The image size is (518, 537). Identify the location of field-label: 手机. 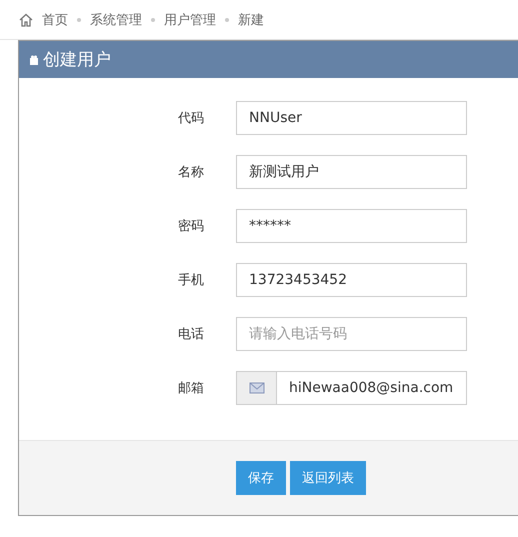
(191, 280).